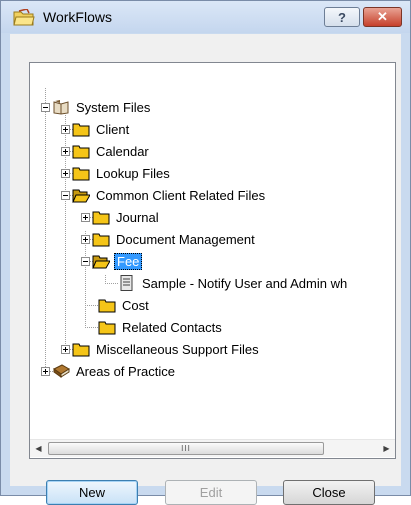 The height and width of the screenshot is (505, 411). I want to click on tree-node-label: Journal, so click(137, 217).